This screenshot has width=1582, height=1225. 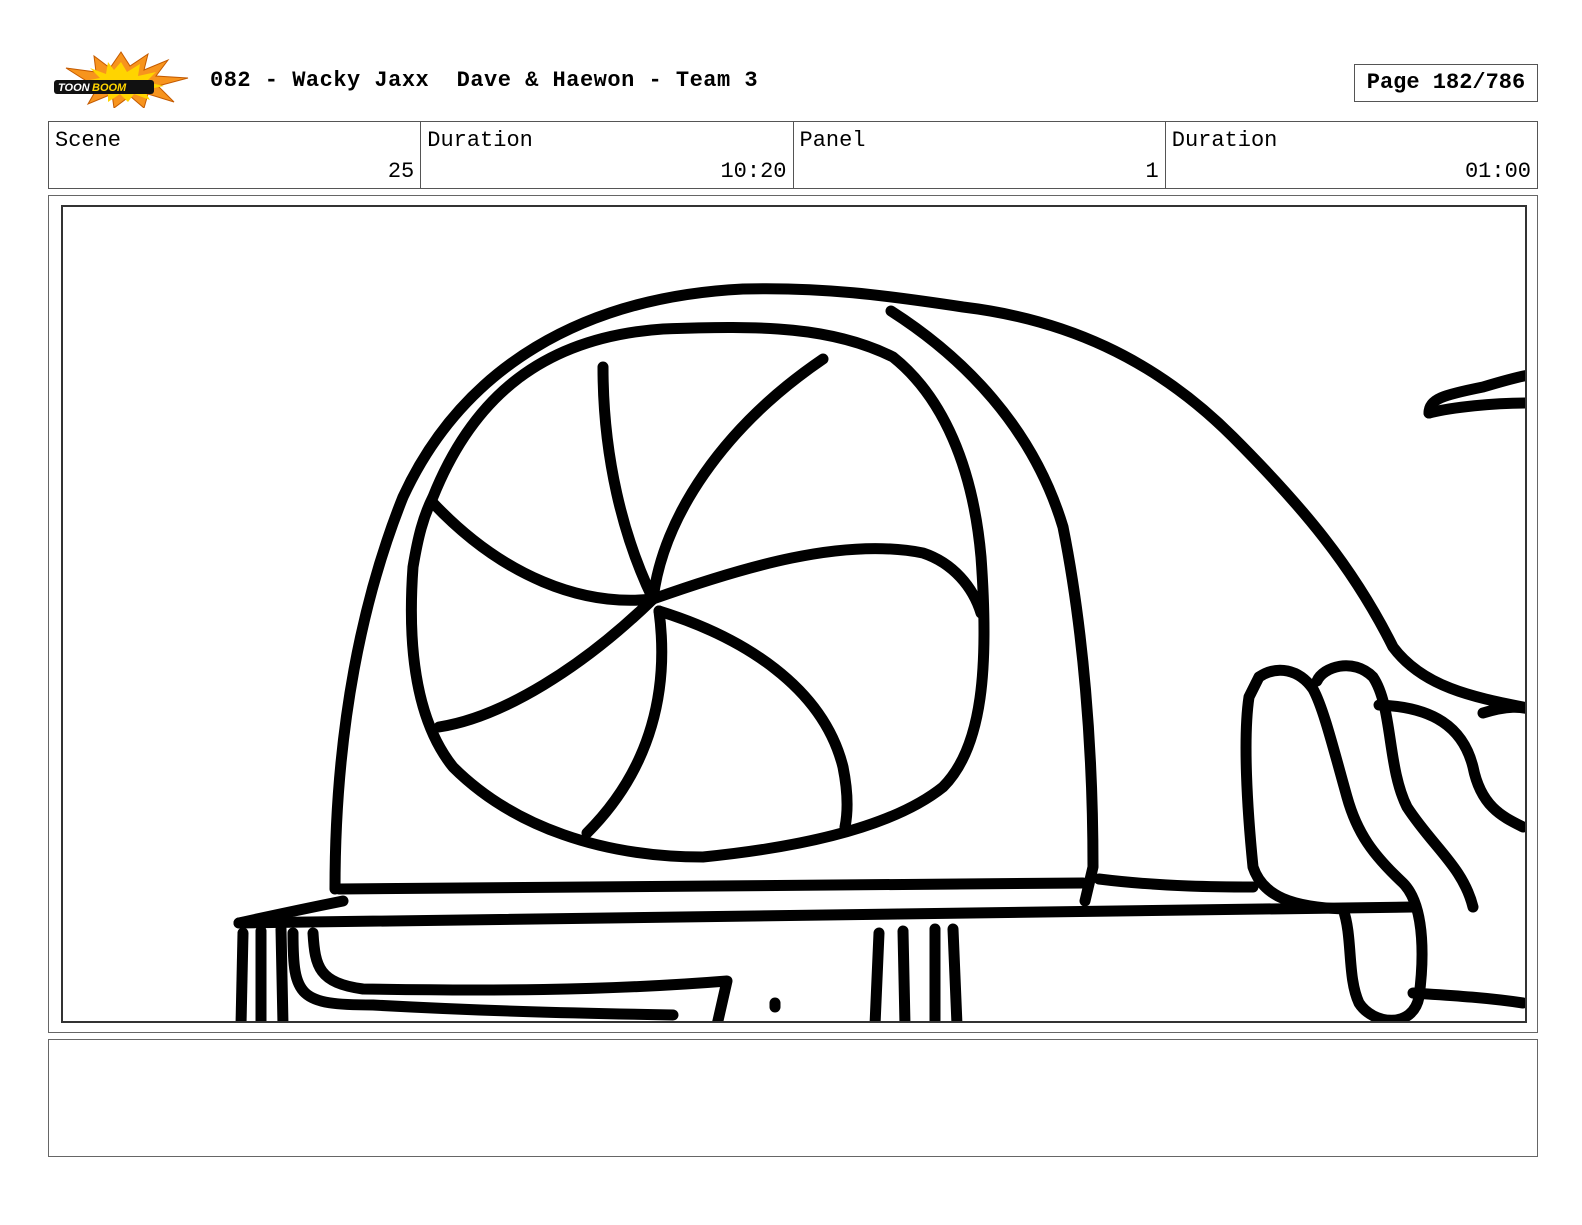 I want to click on scene-label: Scene, so click(x=88, y=140).